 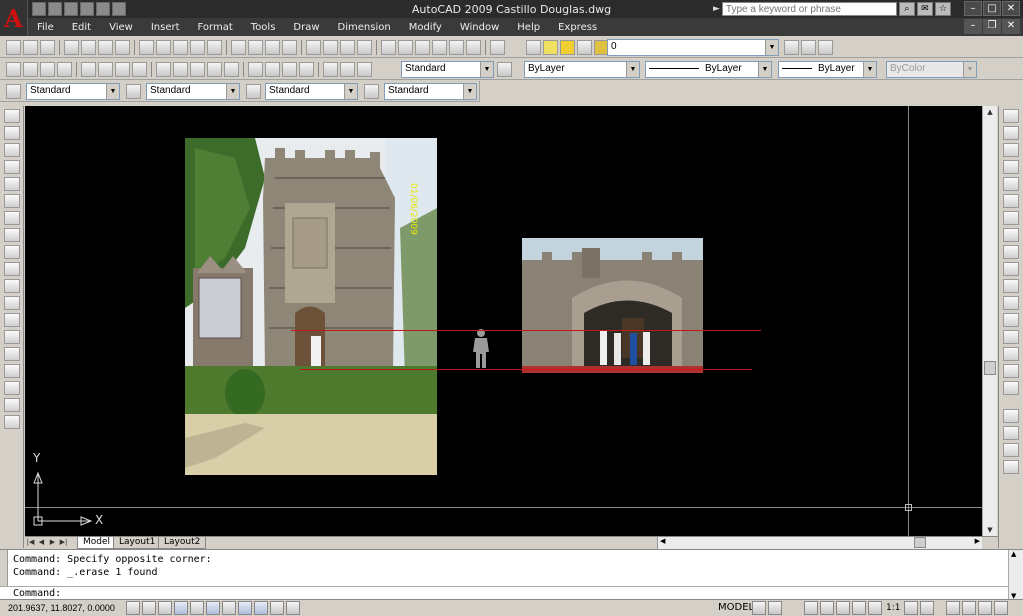 I want to click on snap-mode-icon, so click(x=133, y=608).